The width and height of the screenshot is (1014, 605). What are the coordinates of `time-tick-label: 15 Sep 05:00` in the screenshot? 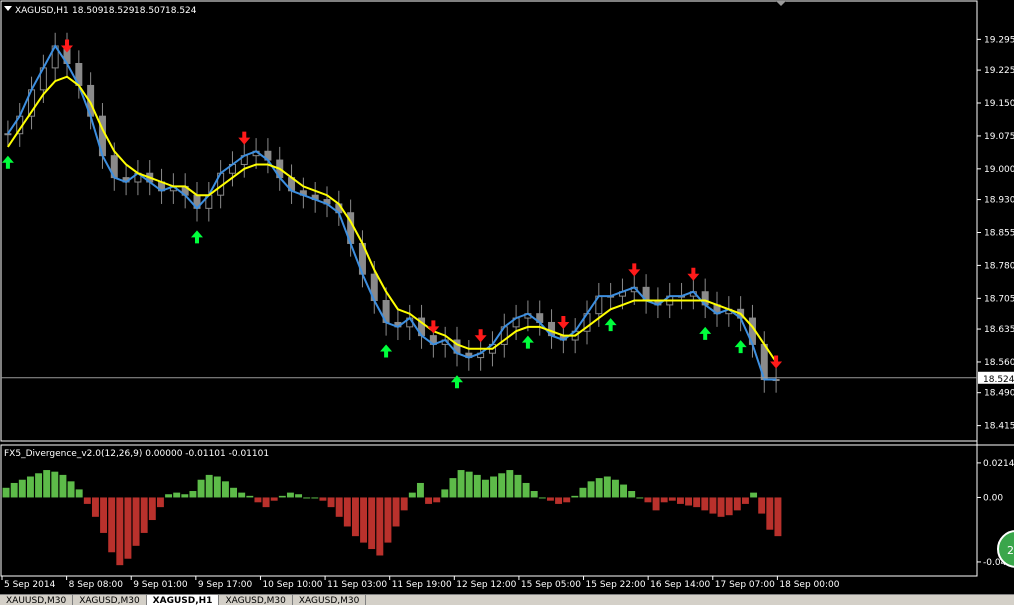 It's located at (551, 585).